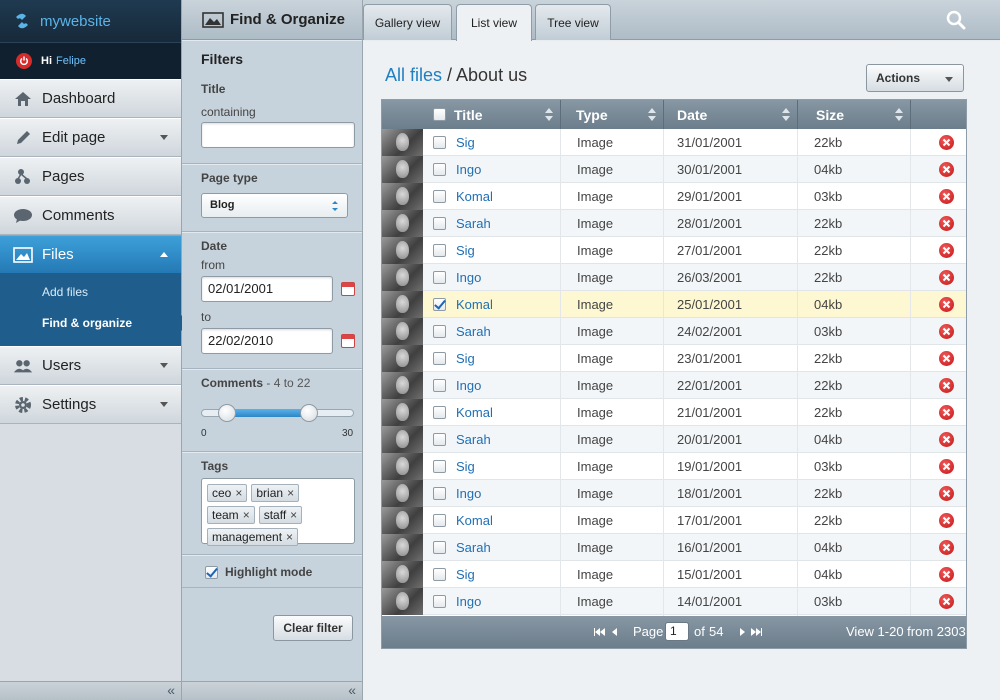 The width and height of the screenshot is (1000, 700). Describe the element at coordinates (674, 412) in the screenshot. I see `table-row: Komal Image 21/01/2001 22kb` at that location.